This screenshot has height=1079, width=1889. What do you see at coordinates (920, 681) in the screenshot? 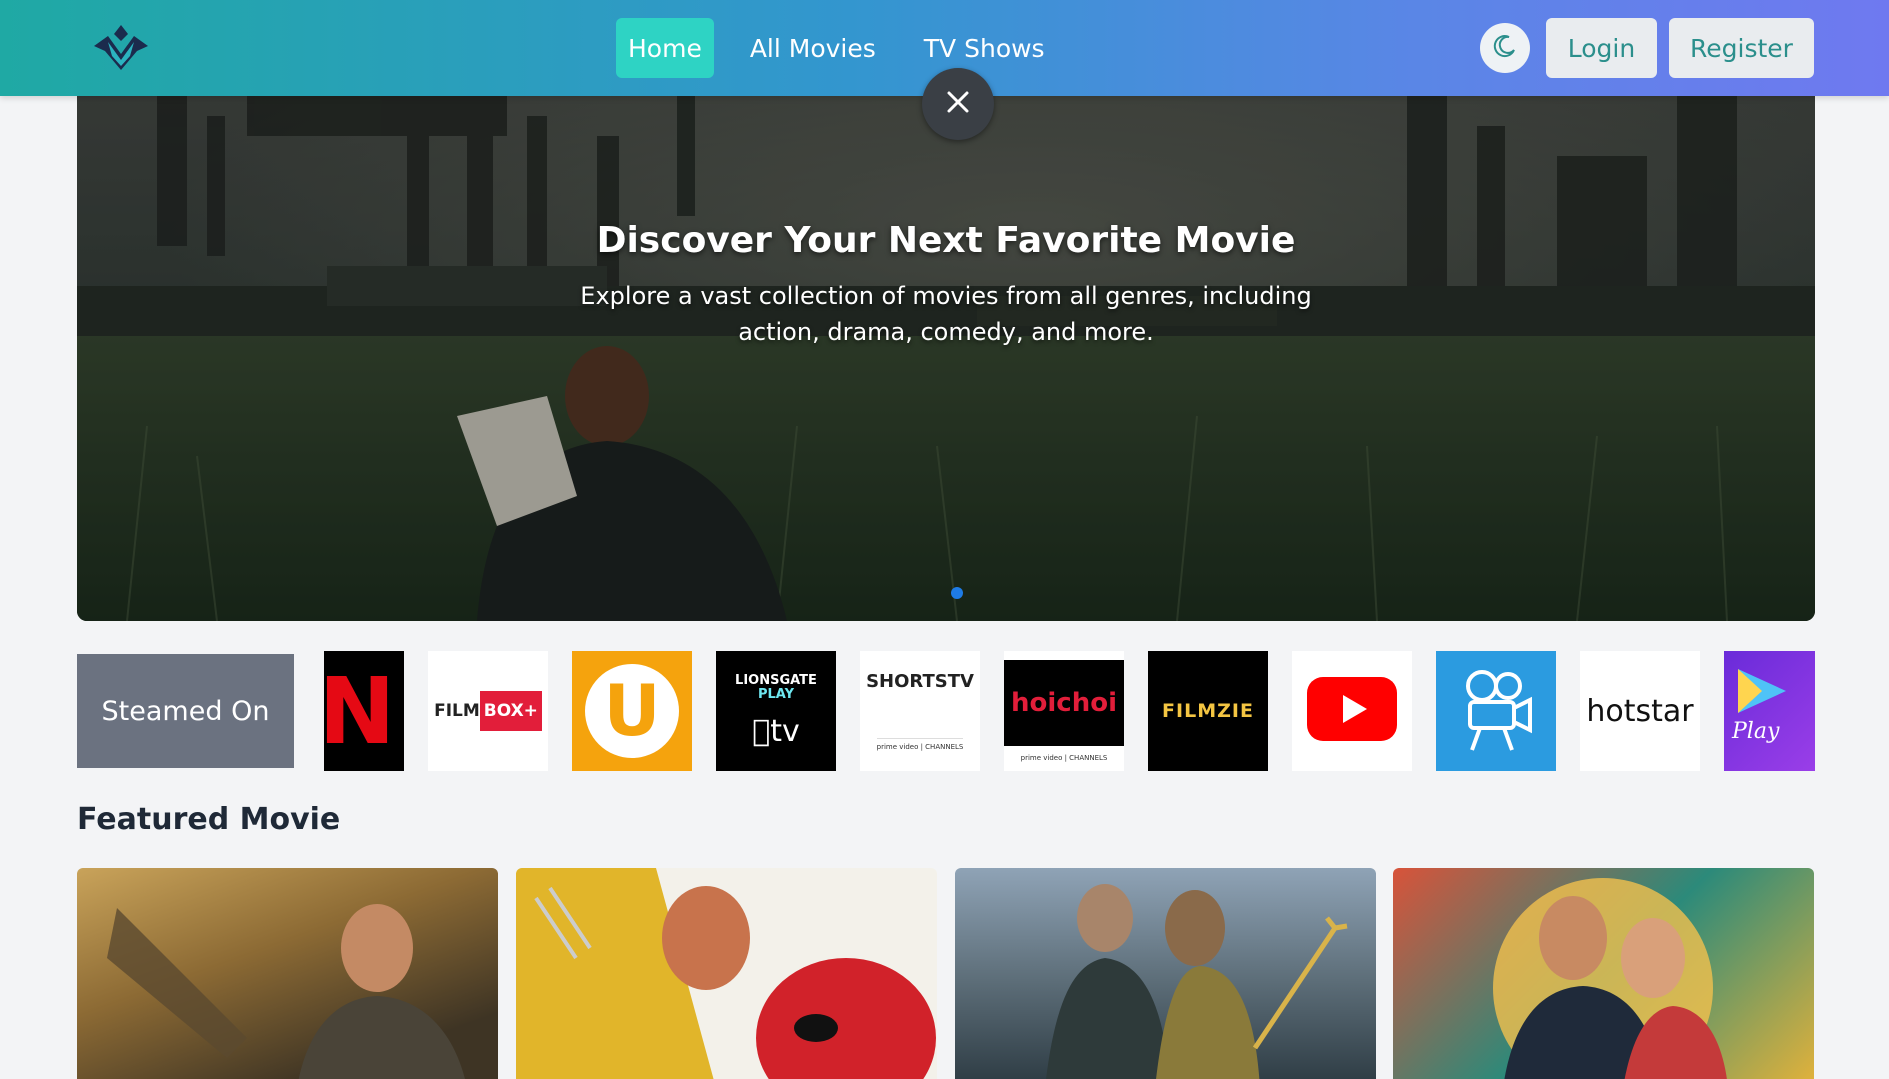
I see `shortstv-logo: SHORTSTV` at bounding box center [920, 681].